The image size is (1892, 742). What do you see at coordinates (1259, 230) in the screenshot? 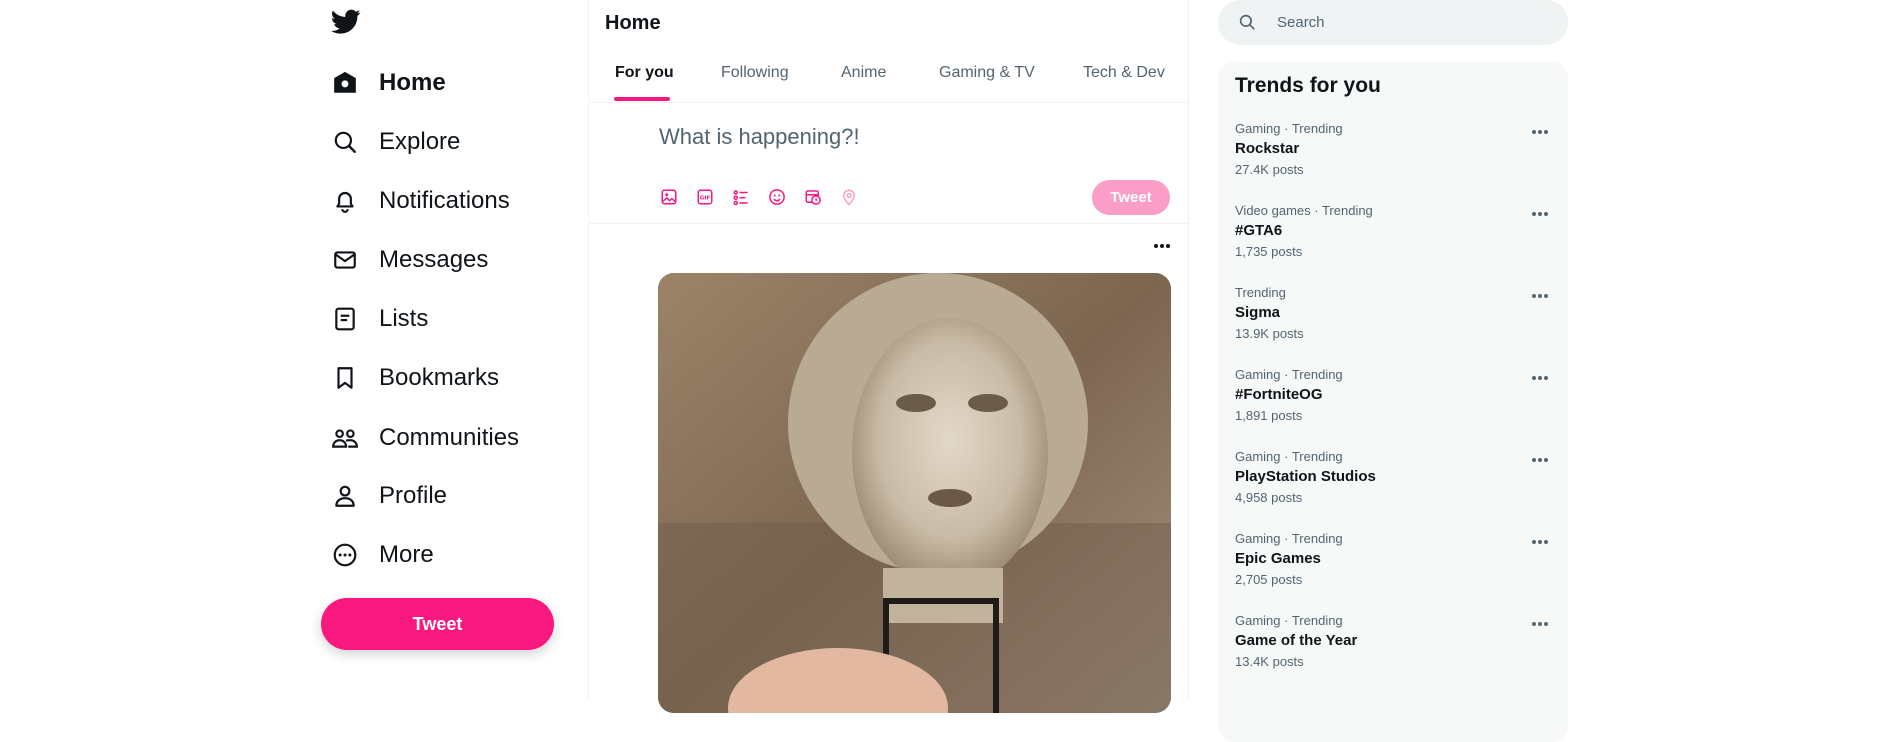
I see `trend-name: #GTA6` at bounding box center [1259, 230].